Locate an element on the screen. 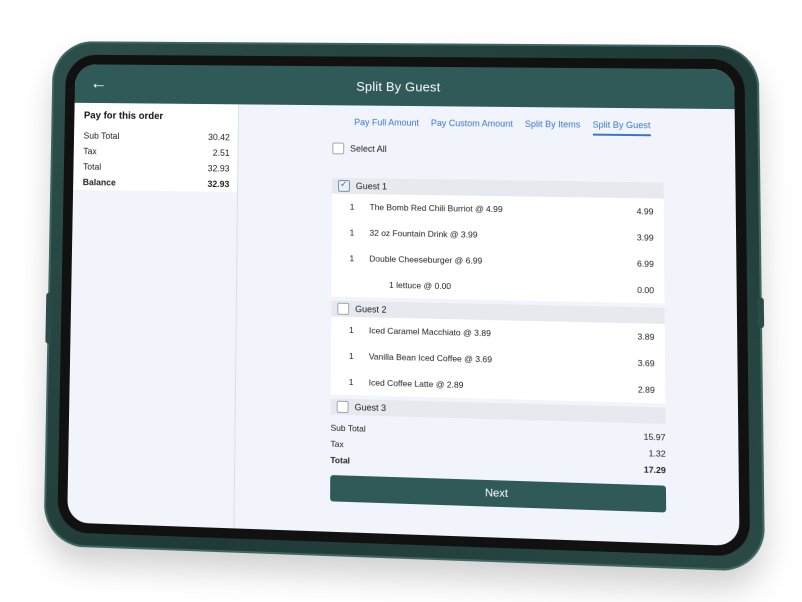 The width and height of the screenshot is (802, 602). guest-3-checkbox is located at coordinates (342, 407).